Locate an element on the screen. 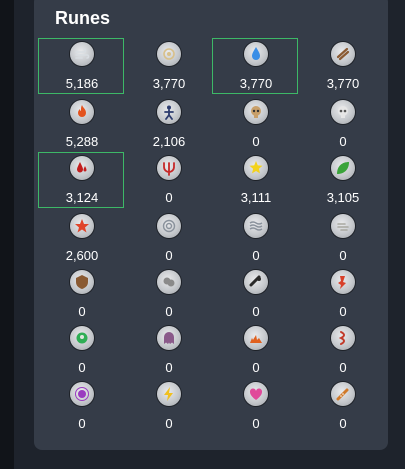  rune-slot-wave: 0 is located at coordinates (255, 238).